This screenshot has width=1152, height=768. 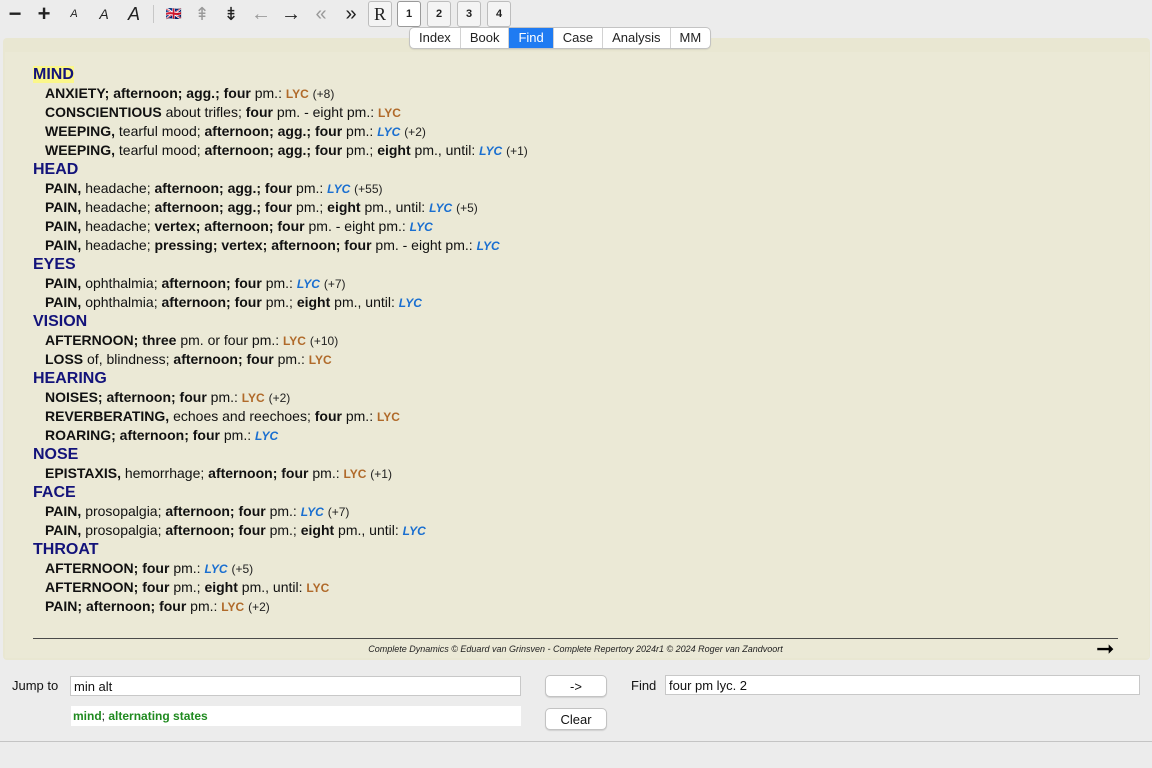 What do you see at coordinates (573, 606) in the screenshot?
I see `rubric-row: PAIN; afternoon; four pm.: LYC (+2)` at bounding box center [573, 606].